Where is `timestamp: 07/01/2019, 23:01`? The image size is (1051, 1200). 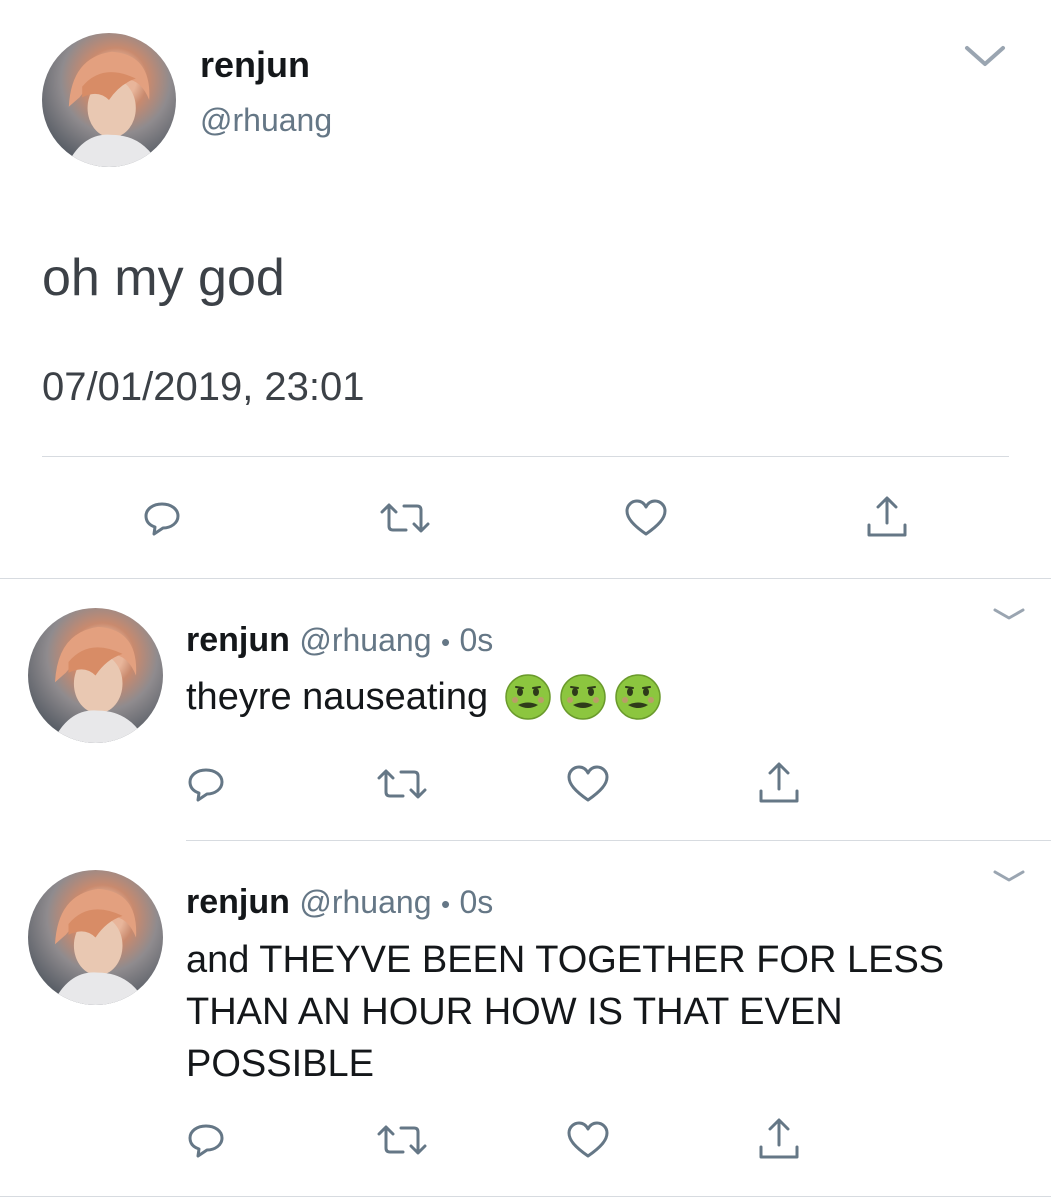
timestamp: 07/01/2019, 23:01 is located at coordinates (203, 387).